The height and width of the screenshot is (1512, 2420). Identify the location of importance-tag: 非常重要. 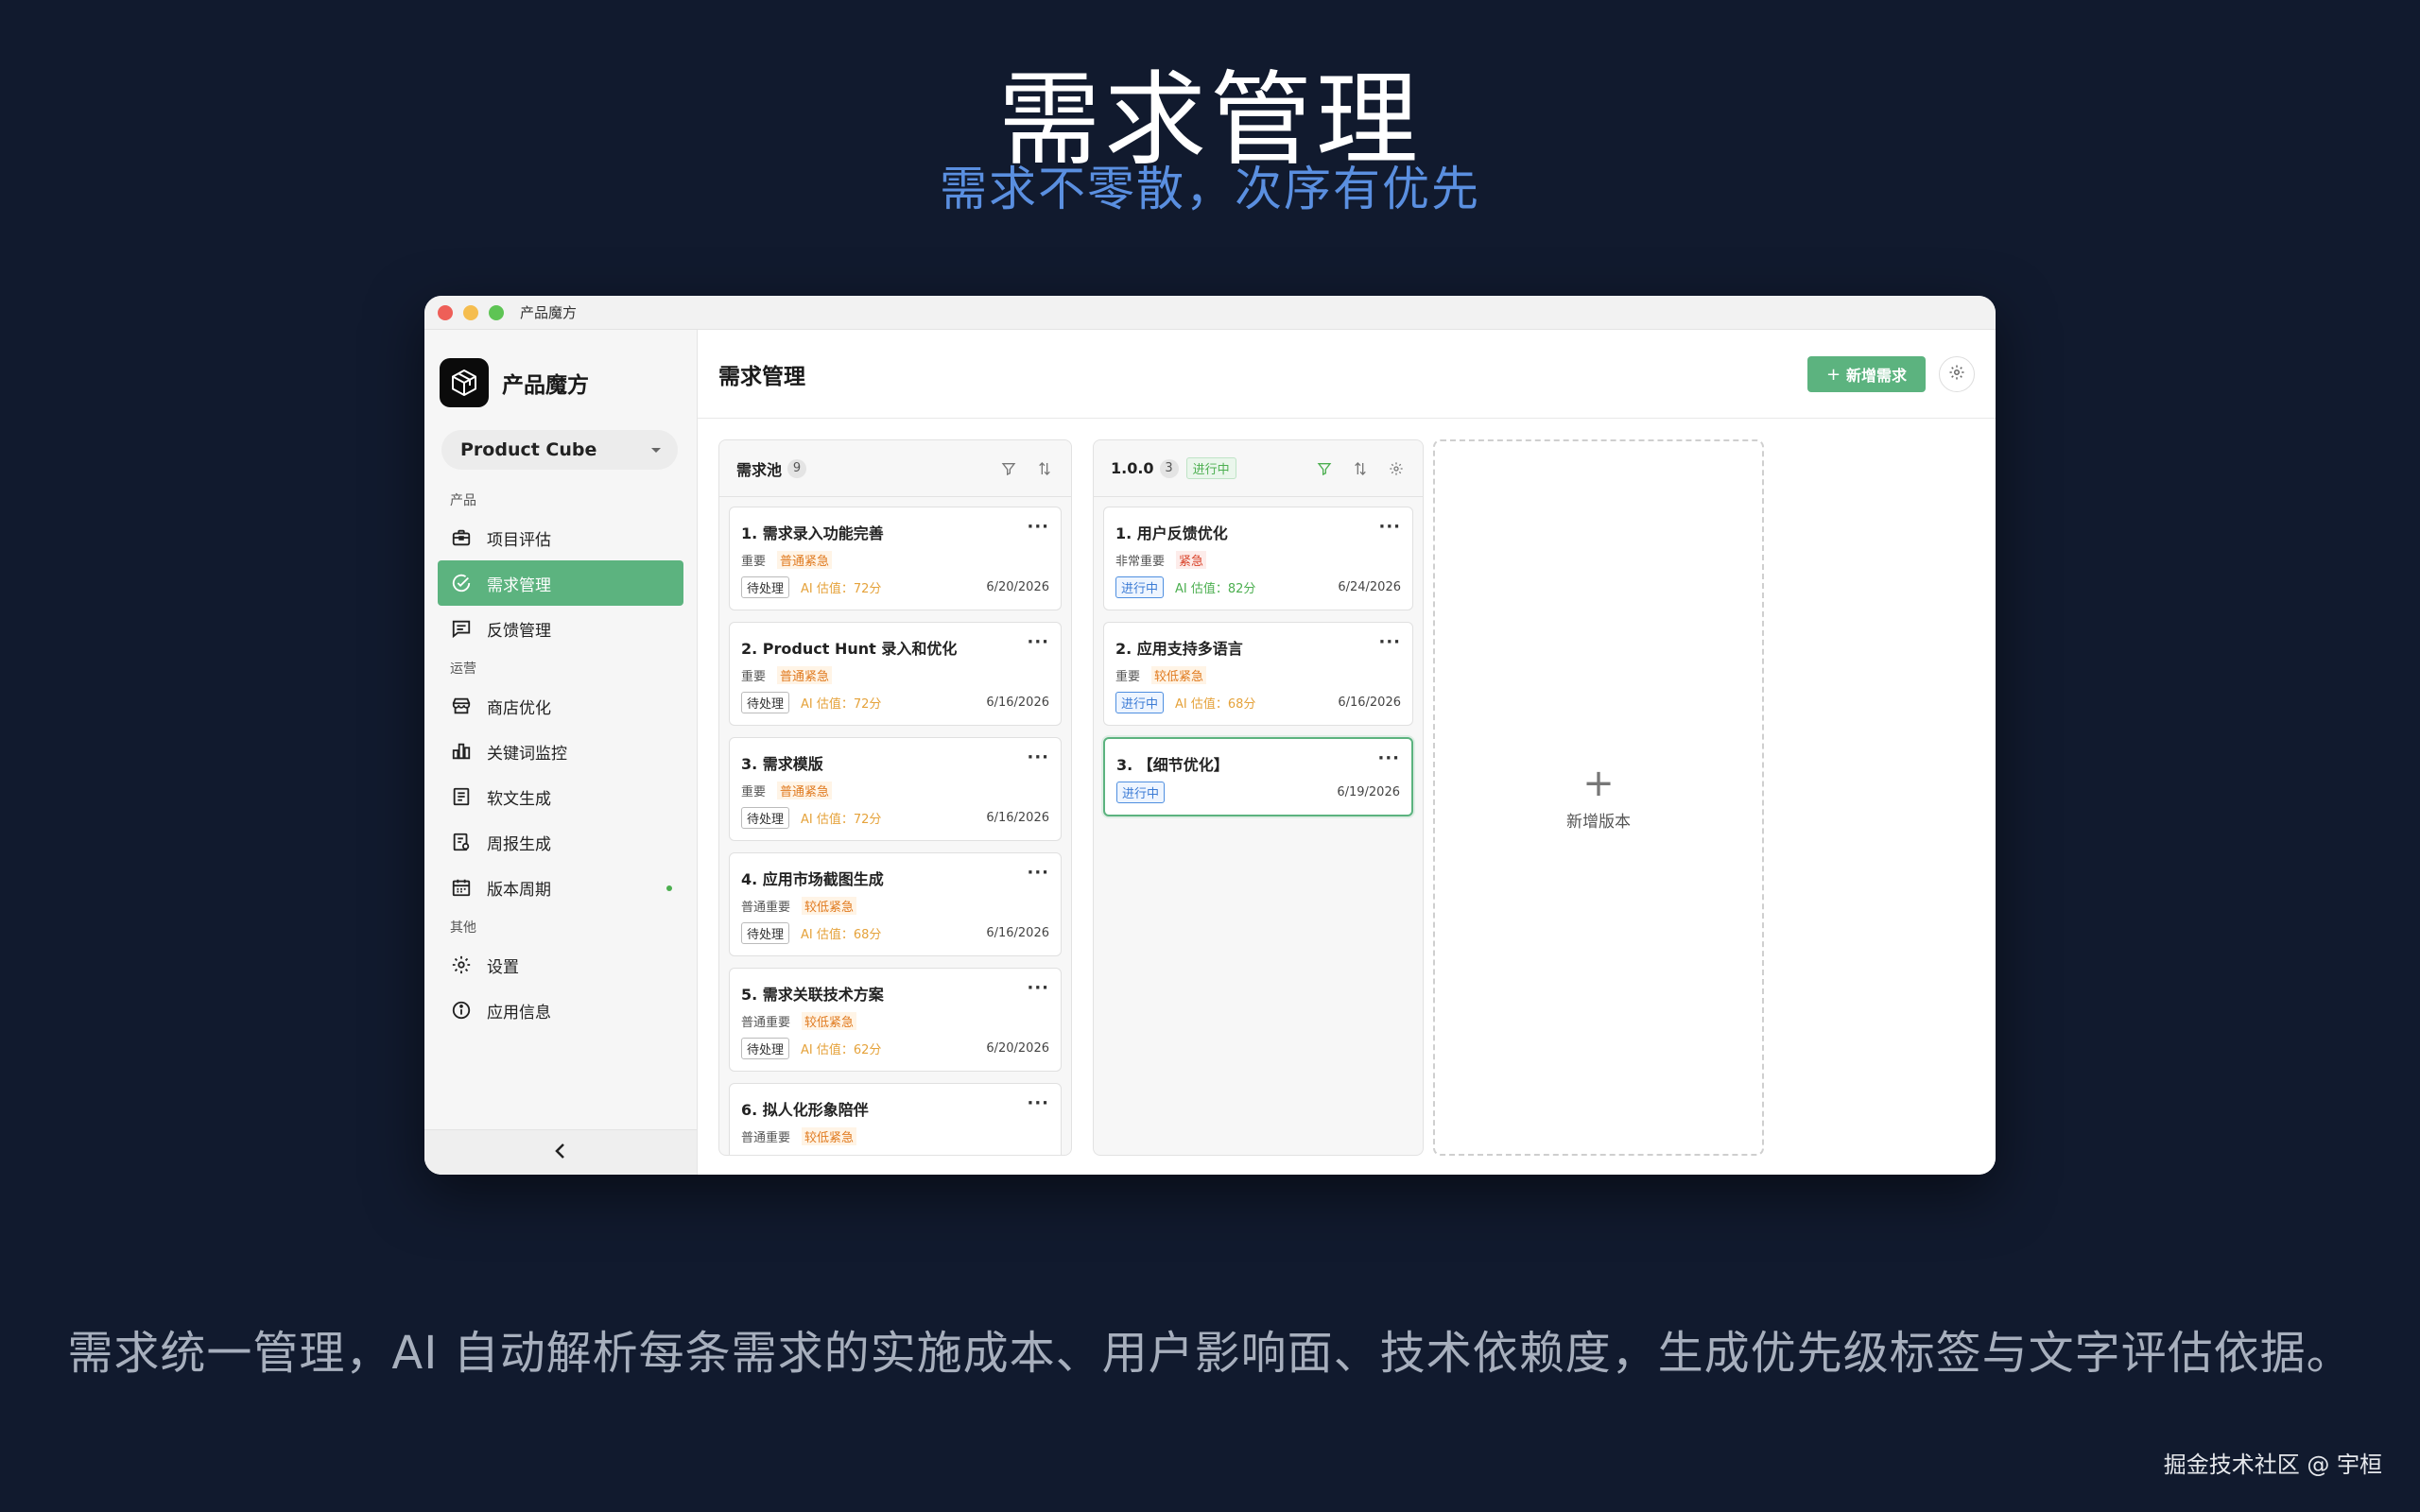
(1140, 562).